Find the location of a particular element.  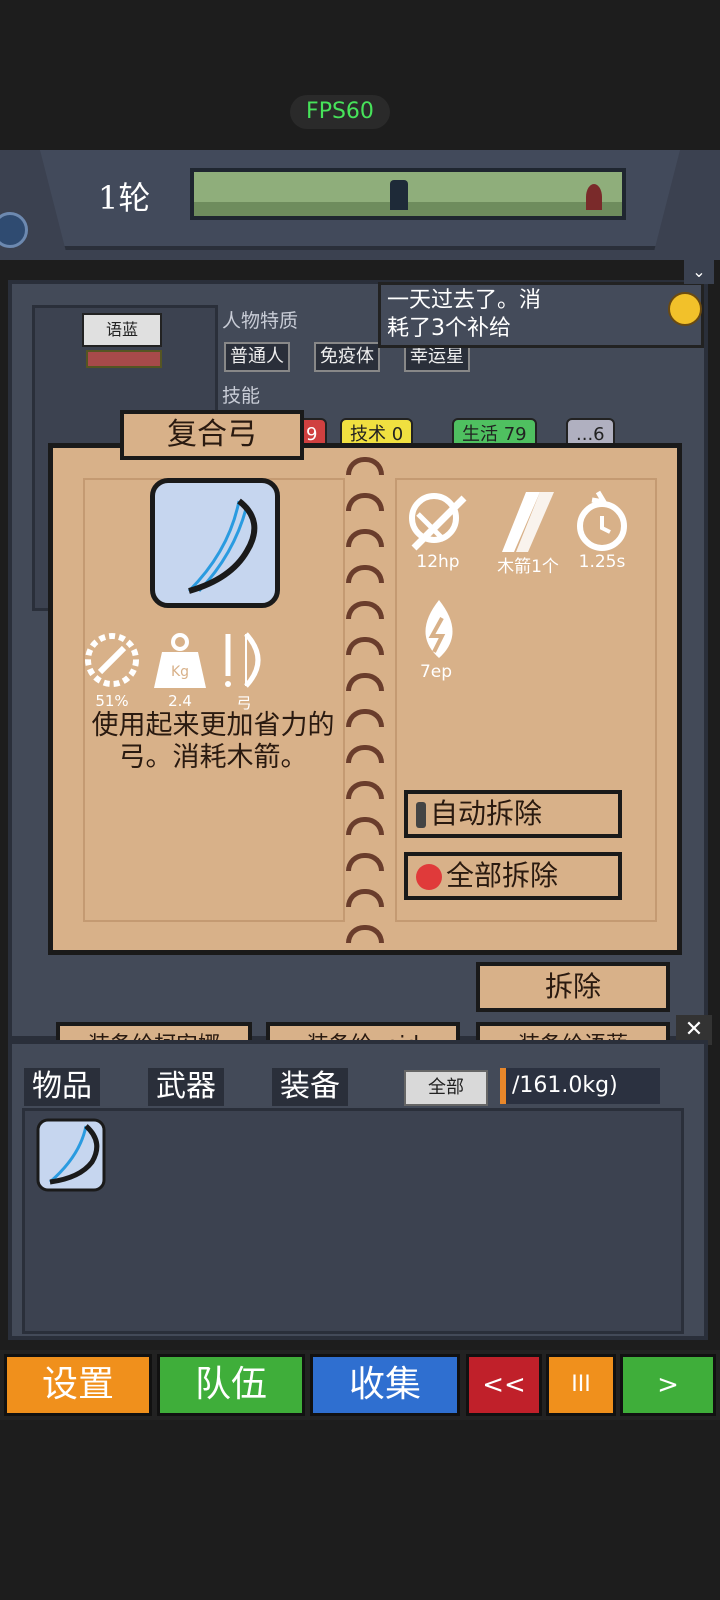

damage-value: 12hp is located at coordinates (438, 562).